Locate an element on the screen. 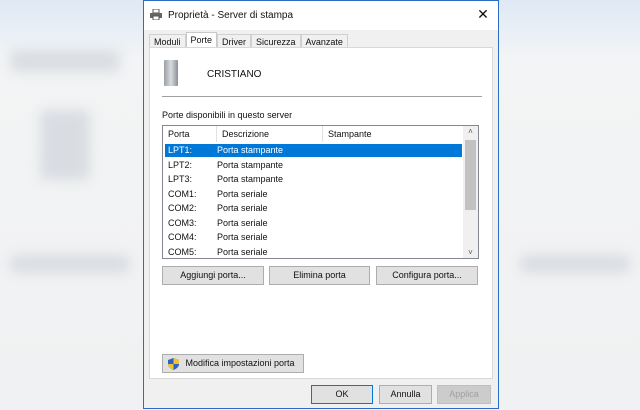 This screenshot has height=410, width=640. port-cell: LPT3: is located at coordinates (180, 179).